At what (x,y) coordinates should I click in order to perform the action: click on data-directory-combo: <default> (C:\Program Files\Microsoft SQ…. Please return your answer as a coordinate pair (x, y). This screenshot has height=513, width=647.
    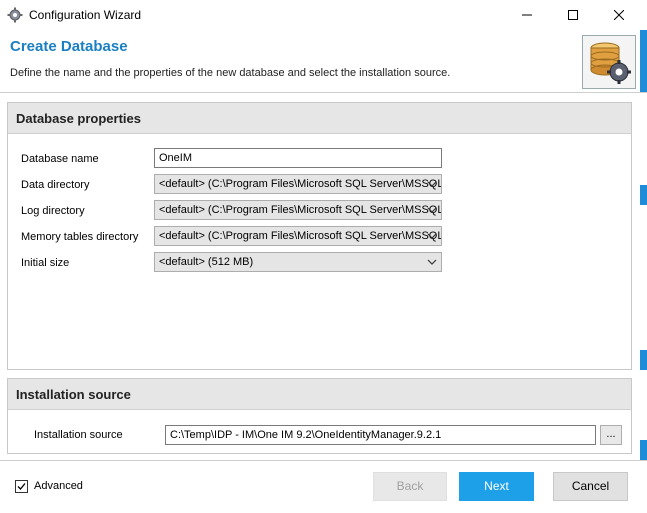
    Looking at the image, I should click on (298, 184).